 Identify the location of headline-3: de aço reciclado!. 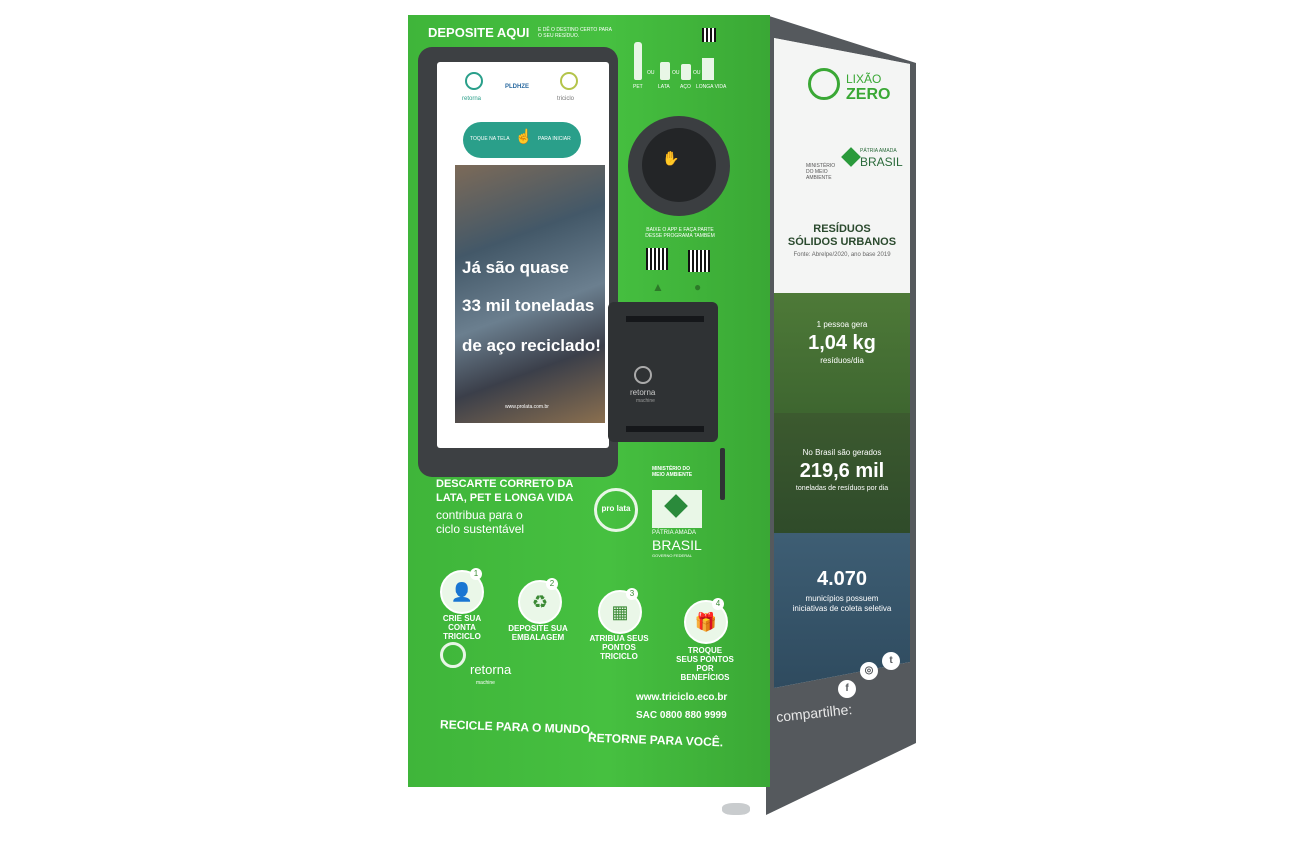
(531, 345).